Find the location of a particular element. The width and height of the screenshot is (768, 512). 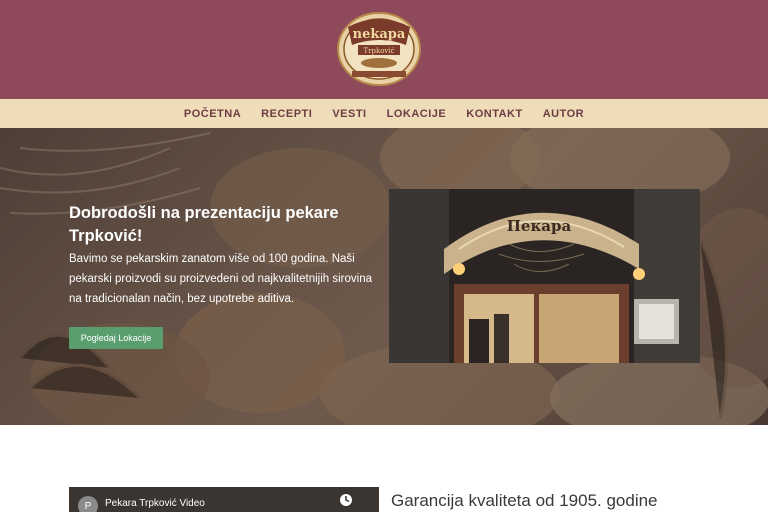

watch-later-icon is located at coordinates (346, 500).